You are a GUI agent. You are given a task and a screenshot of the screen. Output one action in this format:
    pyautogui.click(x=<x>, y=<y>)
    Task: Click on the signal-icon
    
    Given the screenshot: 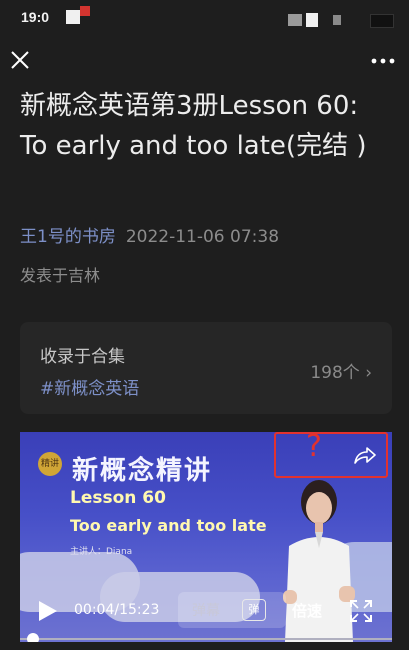 What is the action you would take?
    pyautogui.click(x=295, y=20)
    